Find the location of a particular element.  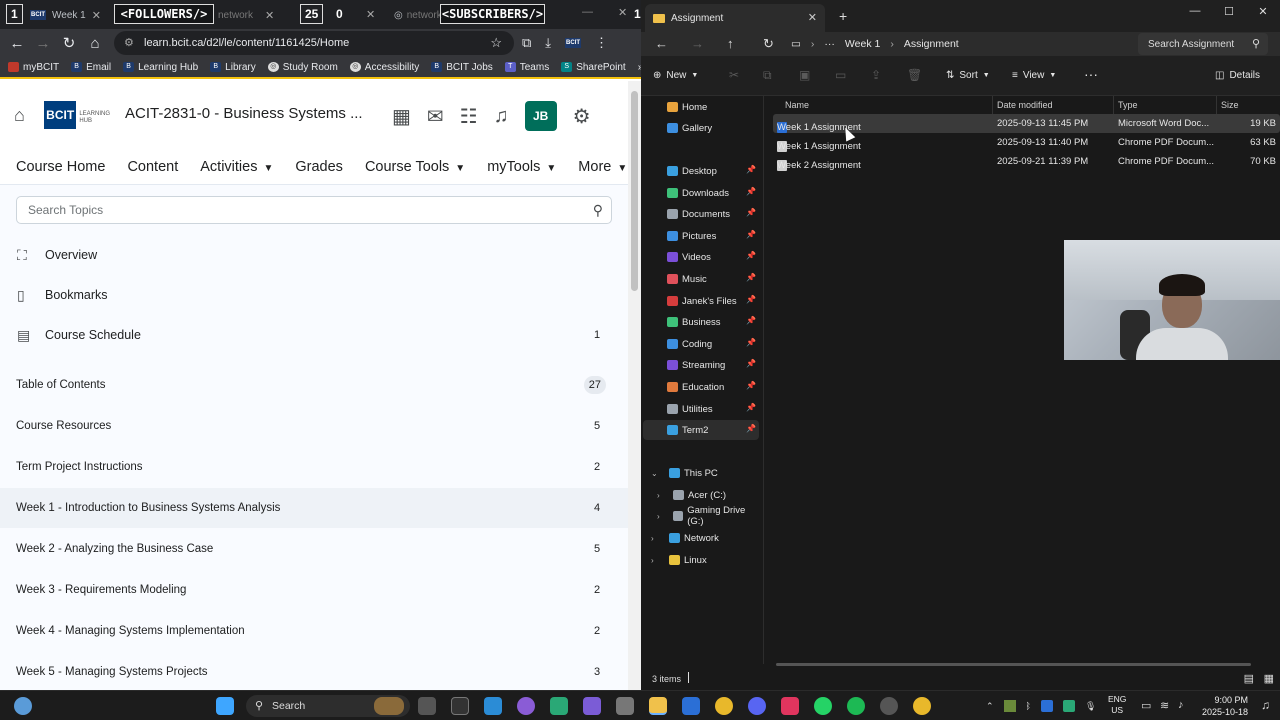

bookmark-library: B Library is located at coordinates (233, 67).